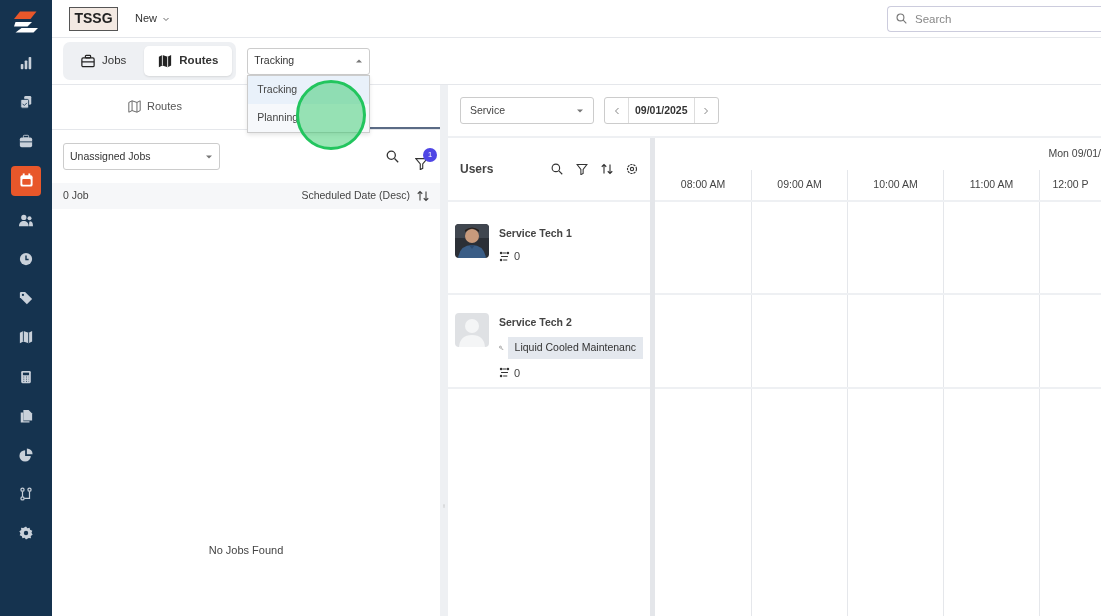 The height and width of the screenshot is (616, 1101). I want to click on hour-header: 10:00 AM, so click(895, 185).